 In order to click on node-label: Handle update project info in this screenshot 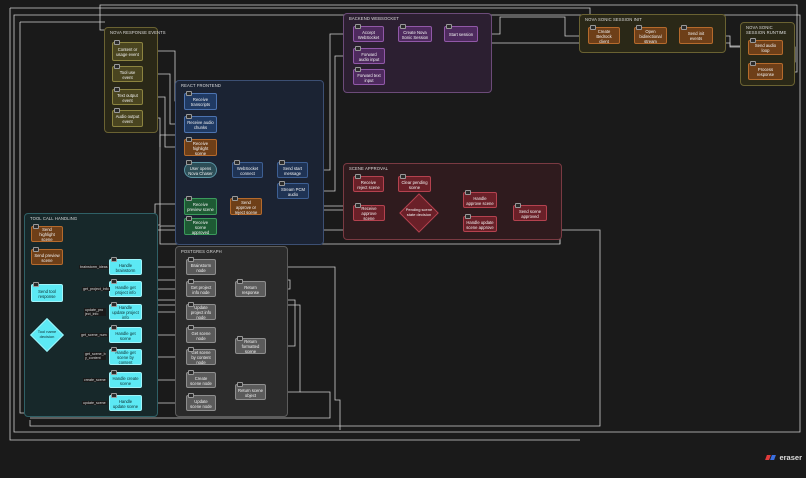, I will do `click(125, 312)`.